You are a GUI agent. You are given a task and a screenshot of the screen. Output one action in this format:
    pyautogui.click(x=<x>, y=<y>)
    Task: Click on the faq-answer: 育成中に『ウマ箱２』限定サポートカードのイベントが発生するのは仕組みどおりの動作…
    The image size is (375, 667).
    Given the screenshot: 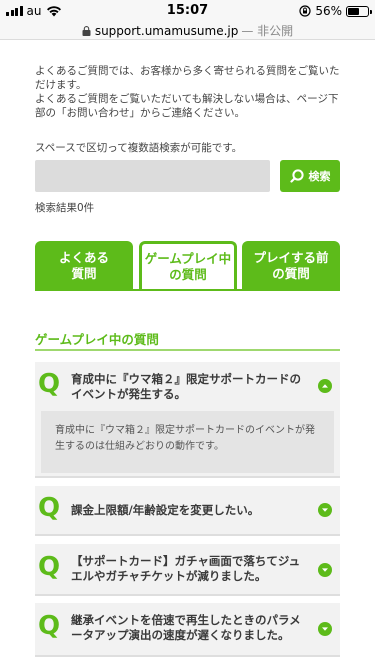 What is the action you would take?
    pyautogui.click(x=187, y=442)
    